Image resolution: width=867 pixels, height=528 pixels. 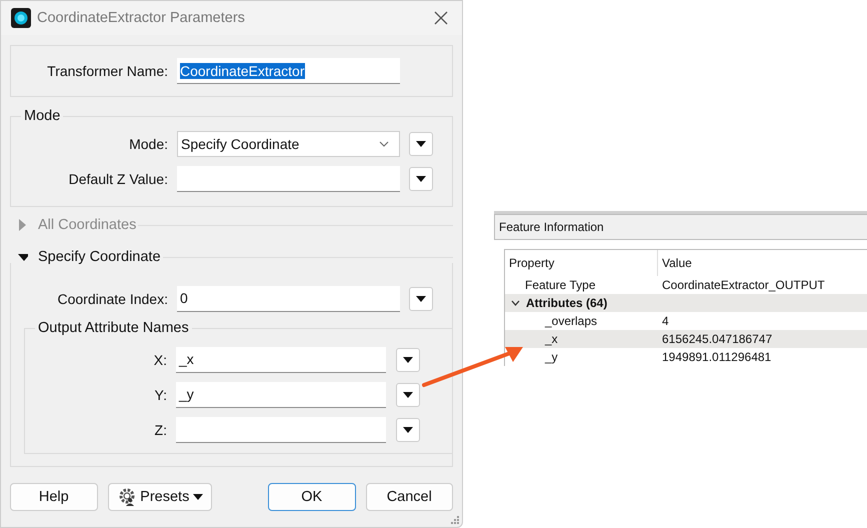 I want to click on field-label: Coordinate Index:, so click(x=112, y=298).